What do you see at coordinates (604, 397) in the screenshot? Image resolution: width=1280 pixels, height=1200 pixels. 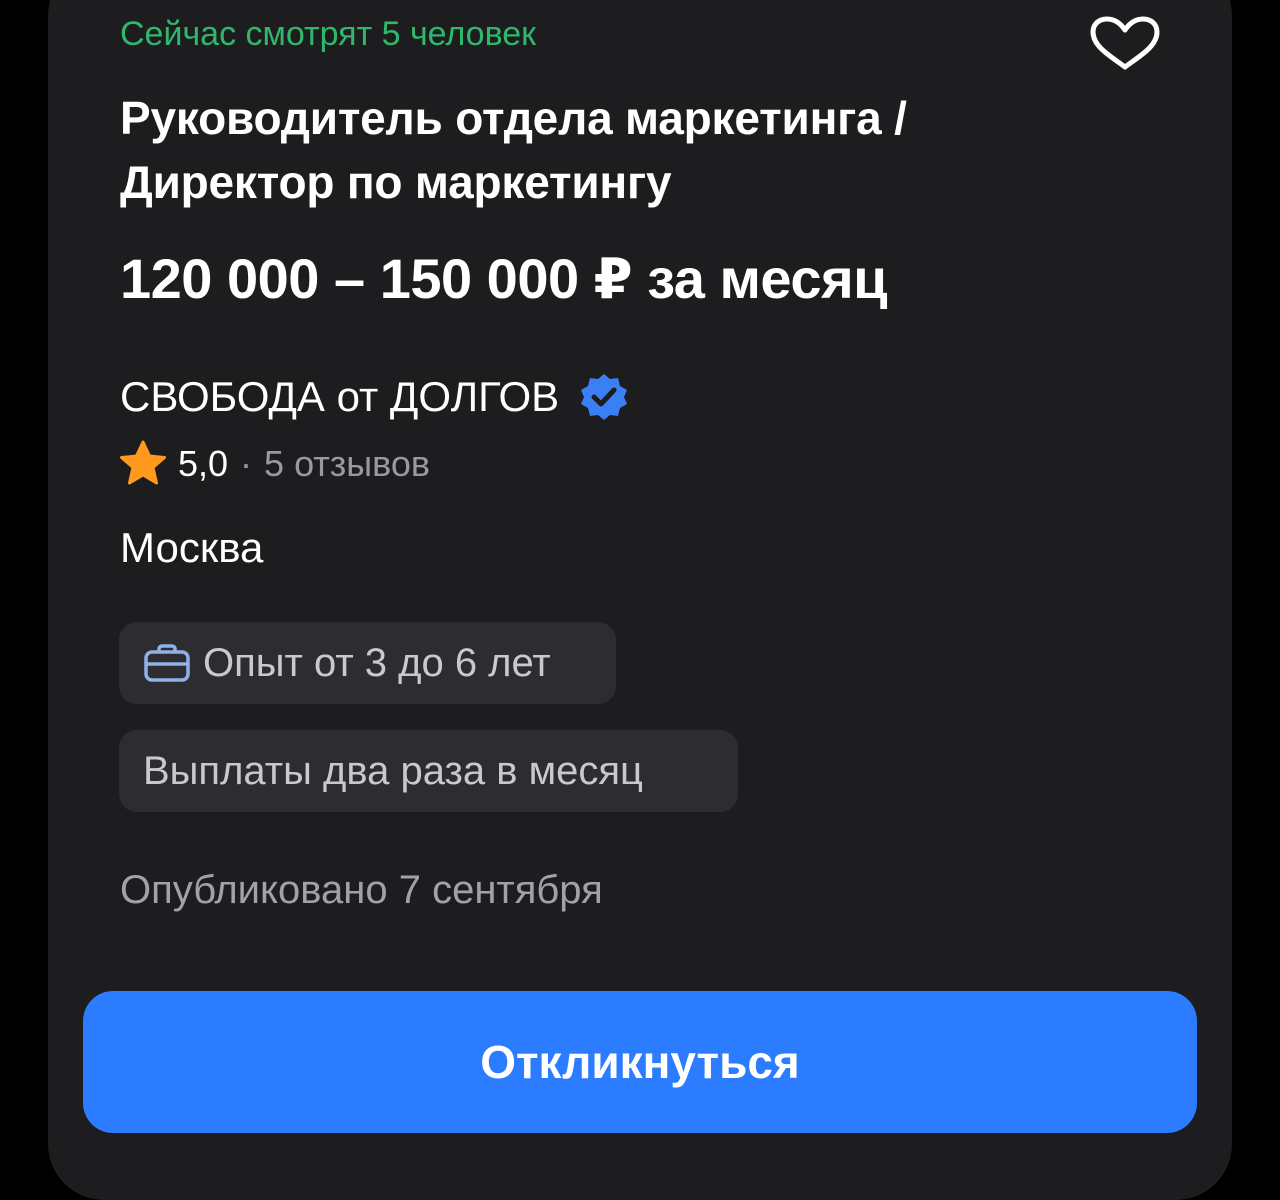 I see `verified-badge-icon` at bounding box center [604, 397].